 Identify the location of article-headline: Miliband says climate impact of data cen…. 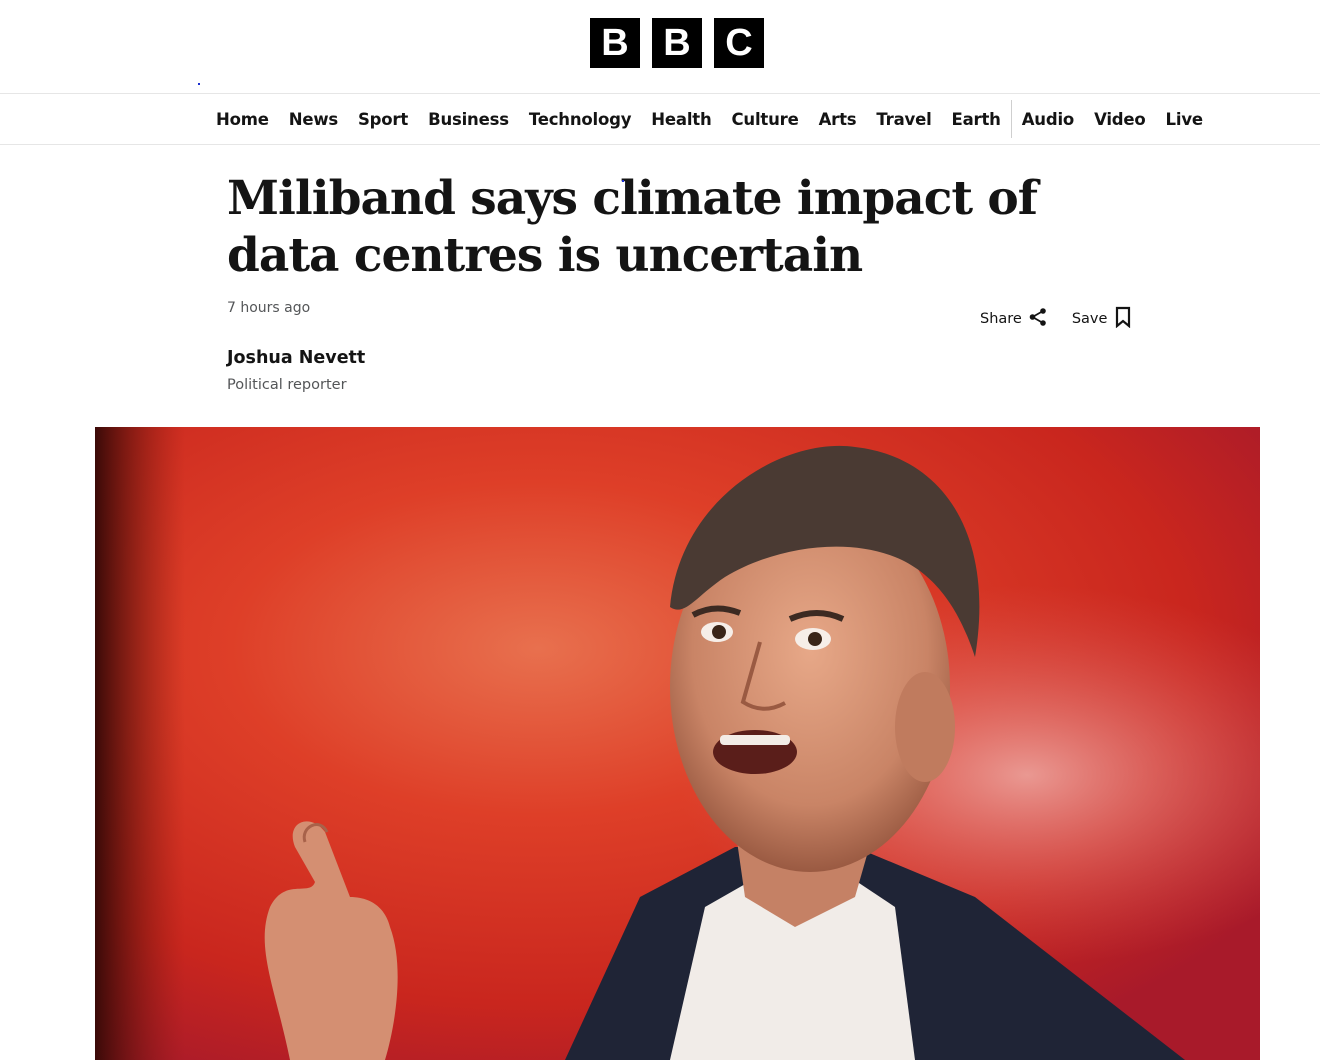
(632, 227).